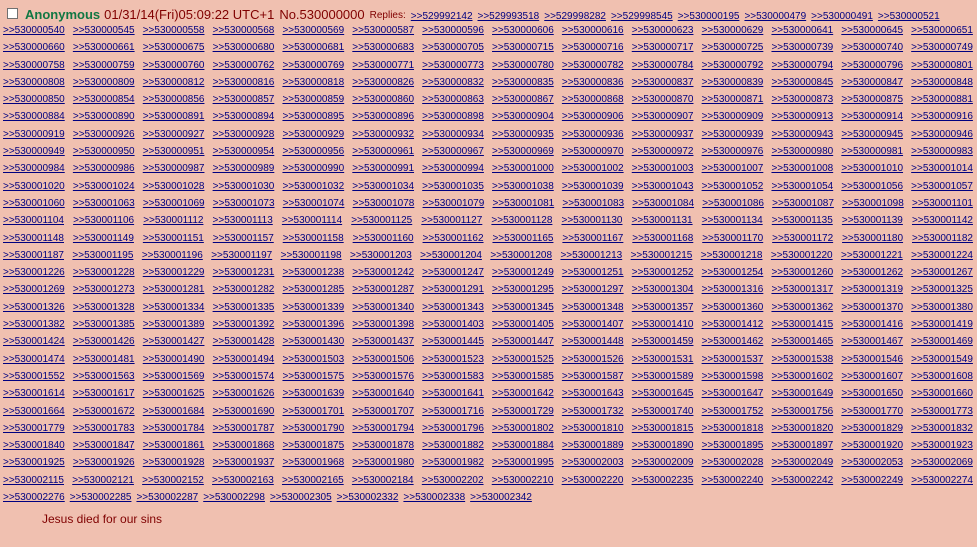  I want to click on reply-link: >>530001187, so click(33, 255).